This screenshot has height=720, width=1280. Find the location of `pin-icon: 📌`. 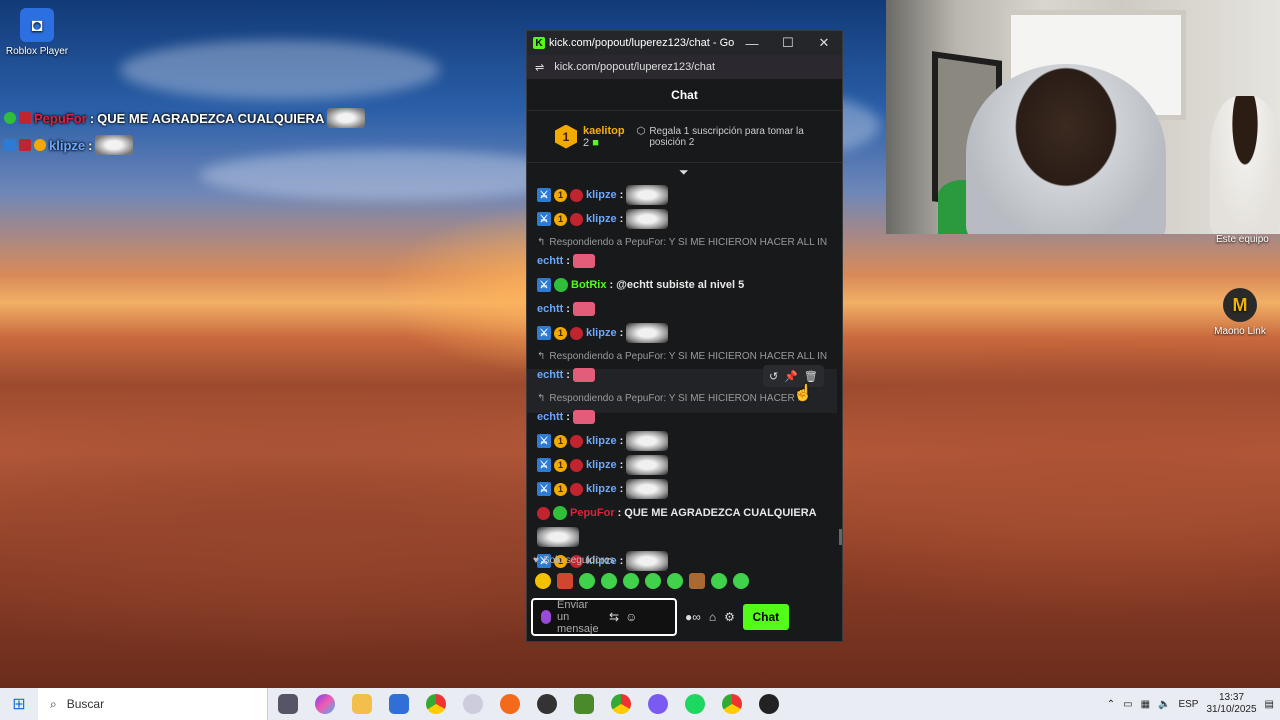

pin-icon: 📌 is located at coordinates (791, 376).